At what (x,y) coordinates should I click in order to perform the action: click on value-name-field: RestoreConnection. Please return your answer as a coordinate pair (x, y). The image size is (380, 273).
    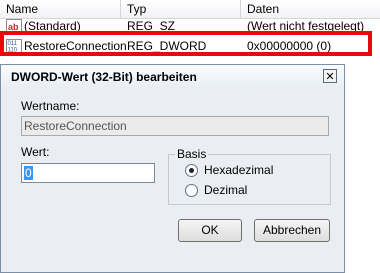
    Looking at the image, I should click on (175, 126).